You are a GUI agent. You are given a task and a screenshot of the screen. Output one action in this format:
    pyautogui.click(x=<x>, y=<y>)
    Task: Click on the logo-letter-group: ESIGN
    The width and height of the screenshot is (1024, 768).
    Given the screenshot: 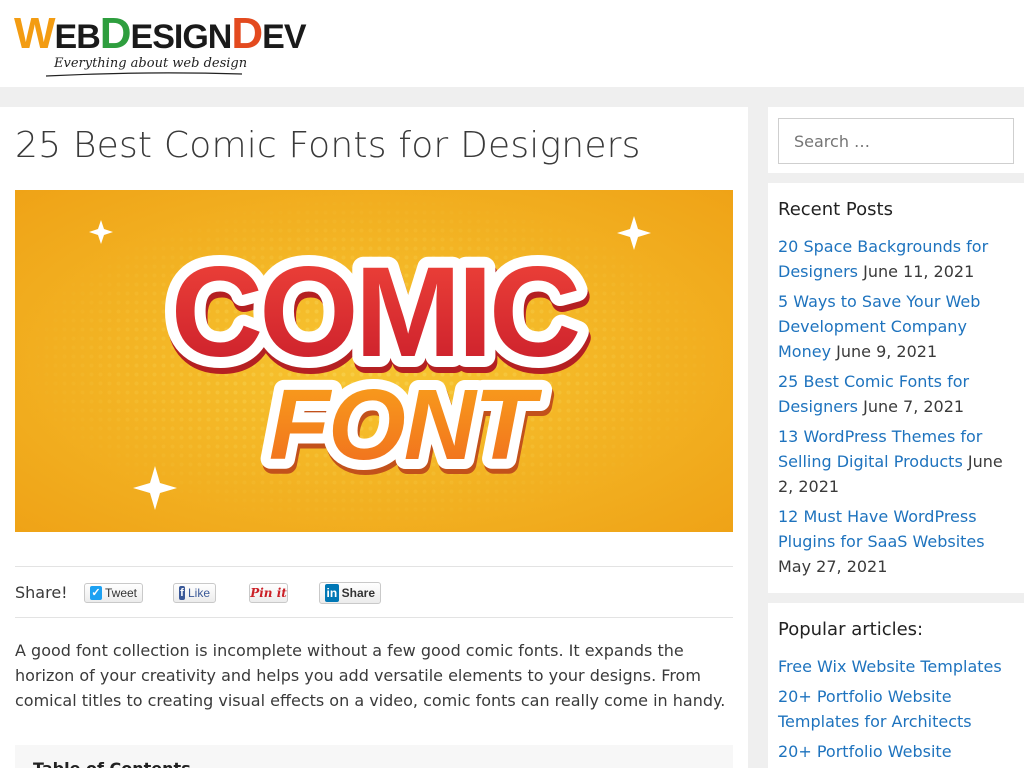 What is the action you would take?
    pyautogui.click(x=181, y=37)
    